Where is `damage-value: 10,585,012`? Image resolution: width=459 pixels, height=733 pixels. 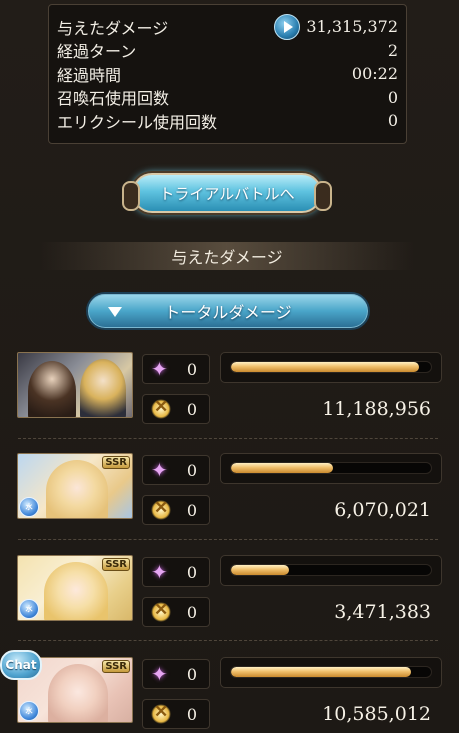 damage-value: 10,585,012 is located at coordinates (376, 714).